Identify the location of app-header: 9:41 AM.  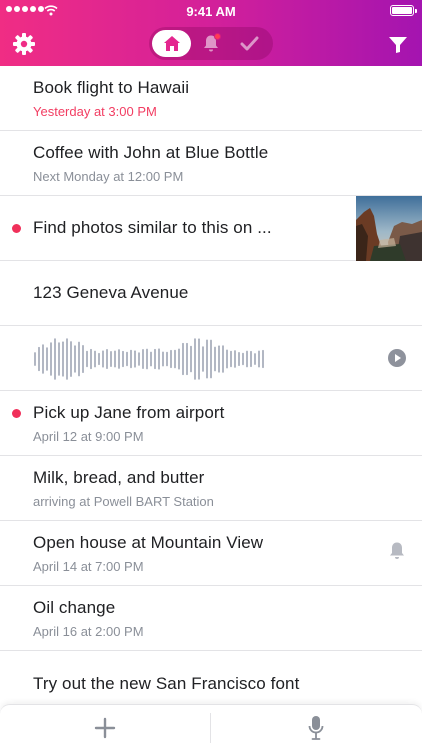
(211, 33).